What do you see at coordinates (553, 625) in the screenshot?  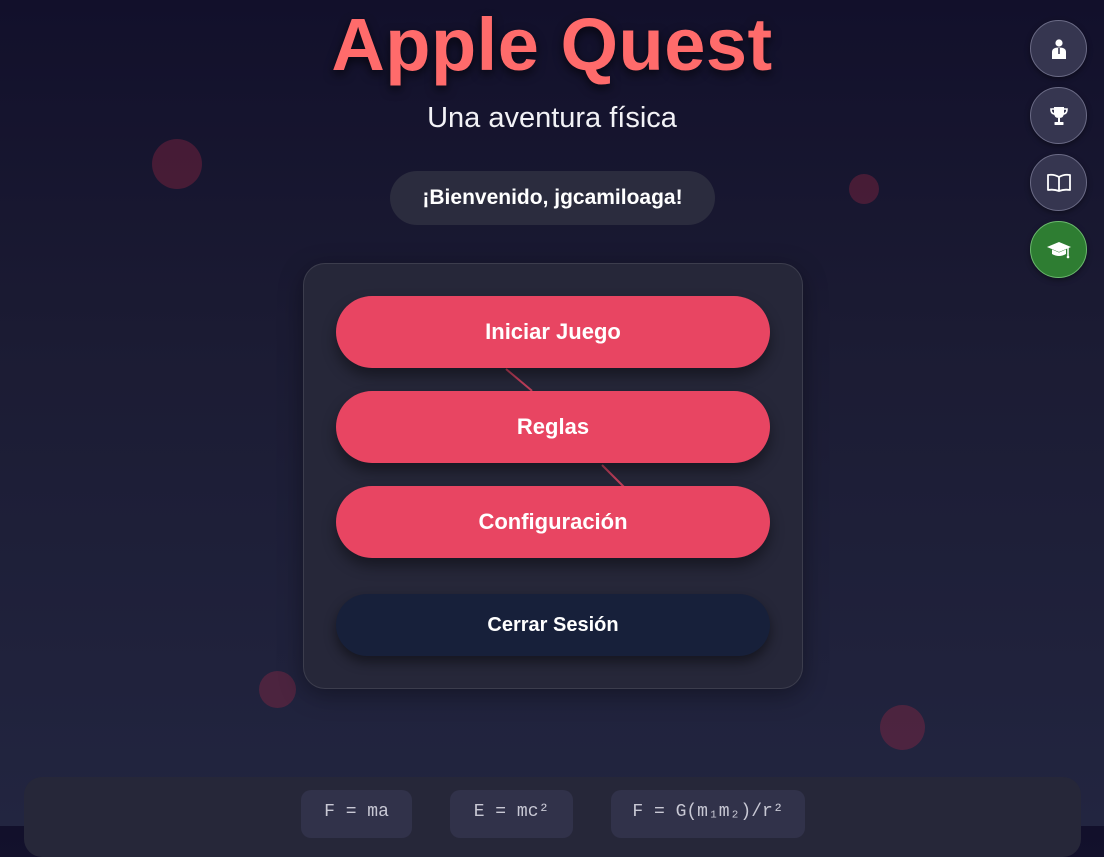 I see `logout-button: Cerrar Sesión` at bounding box center [553, 625].